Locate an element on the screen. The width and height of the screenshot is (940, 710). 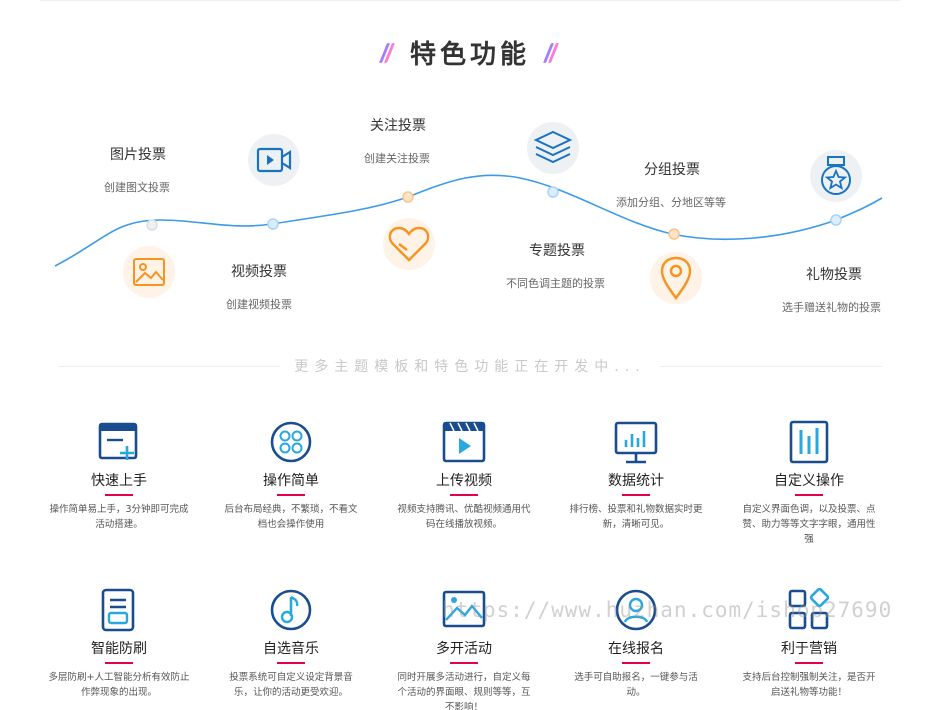
feature-title: 自选音乐 is located at coordinates (291, 649).